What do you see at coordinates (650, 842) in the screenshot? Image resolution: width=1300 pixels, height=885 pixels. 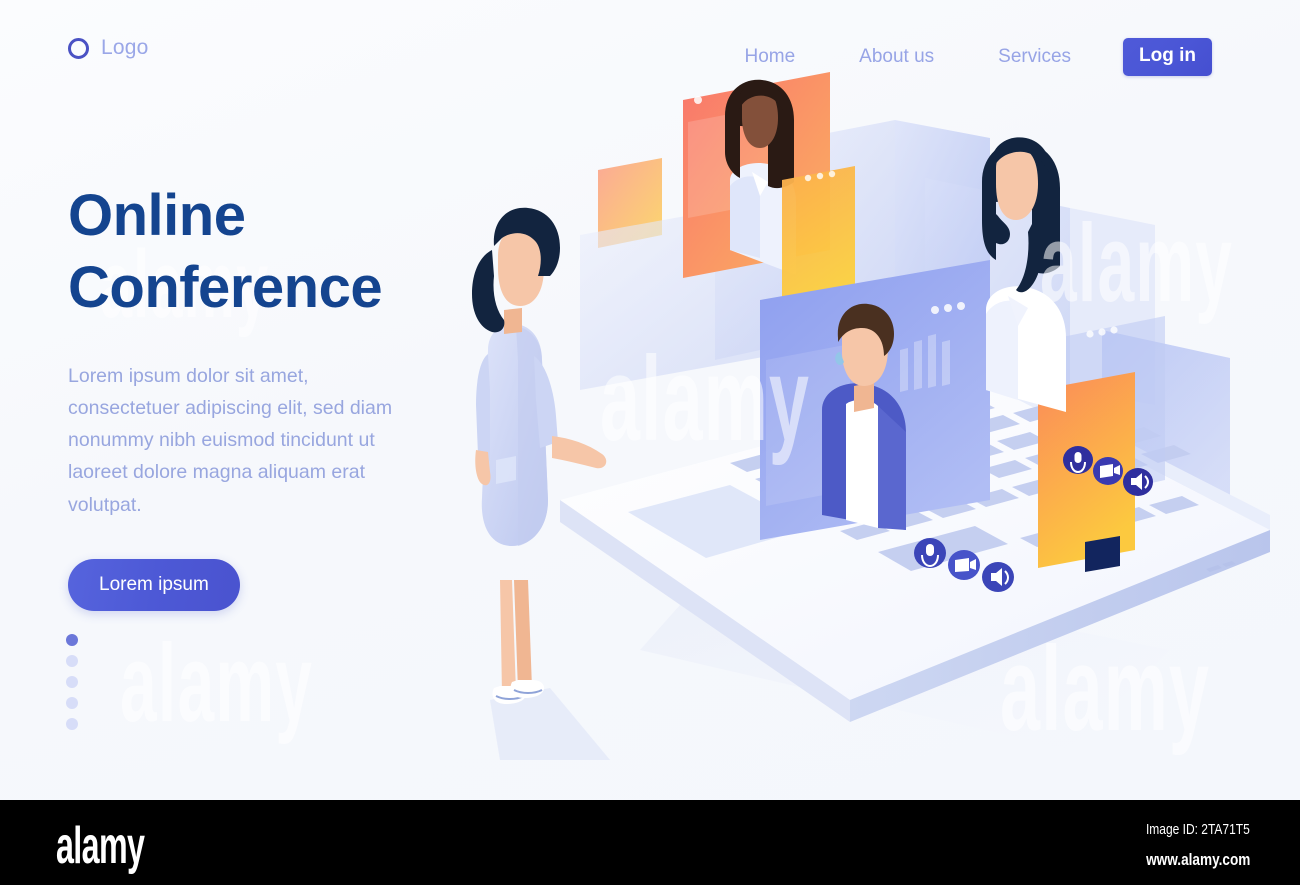 I see `alamy-watermark-bar: alamy Image ID: 2TA71T5 www.alamy.com` at bounding box center [650, 842].